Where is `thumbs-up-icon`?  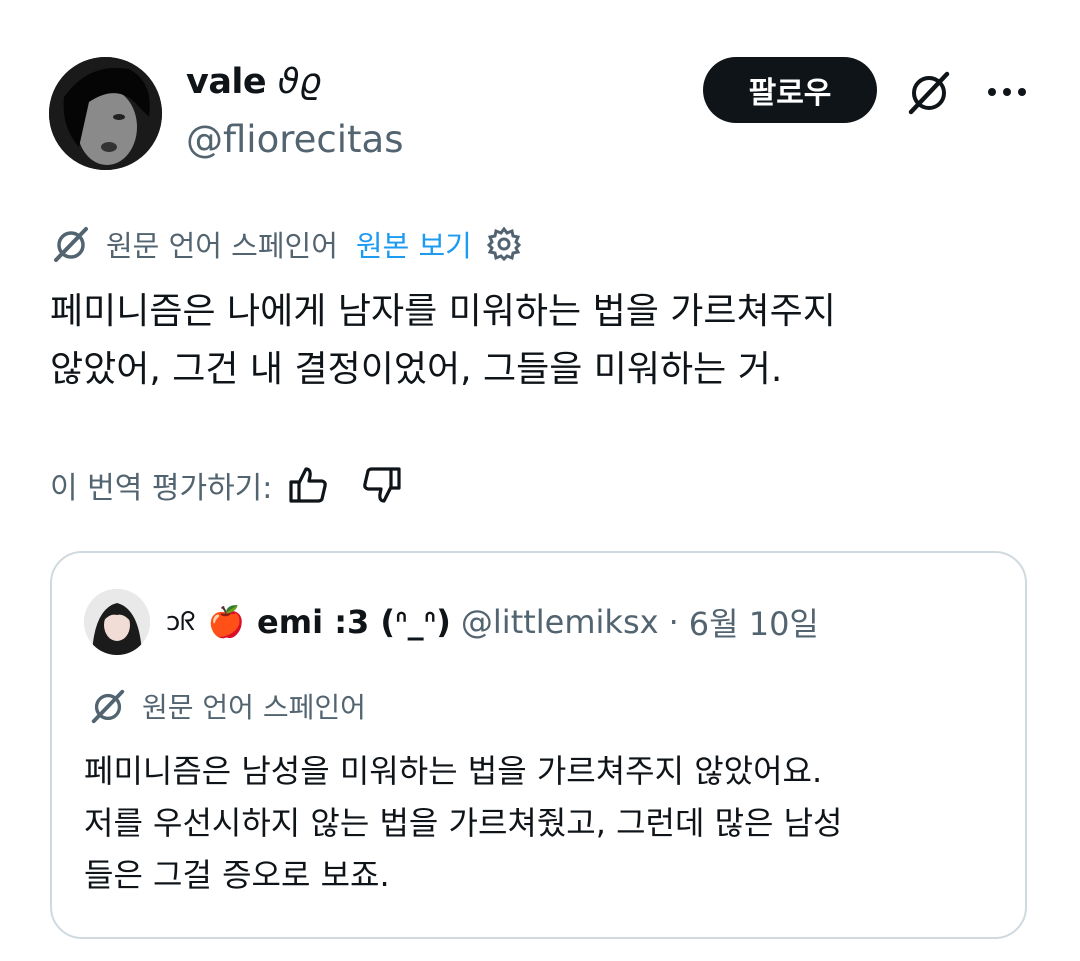
thumbs-up-icon is located at coordinates (308, 485).